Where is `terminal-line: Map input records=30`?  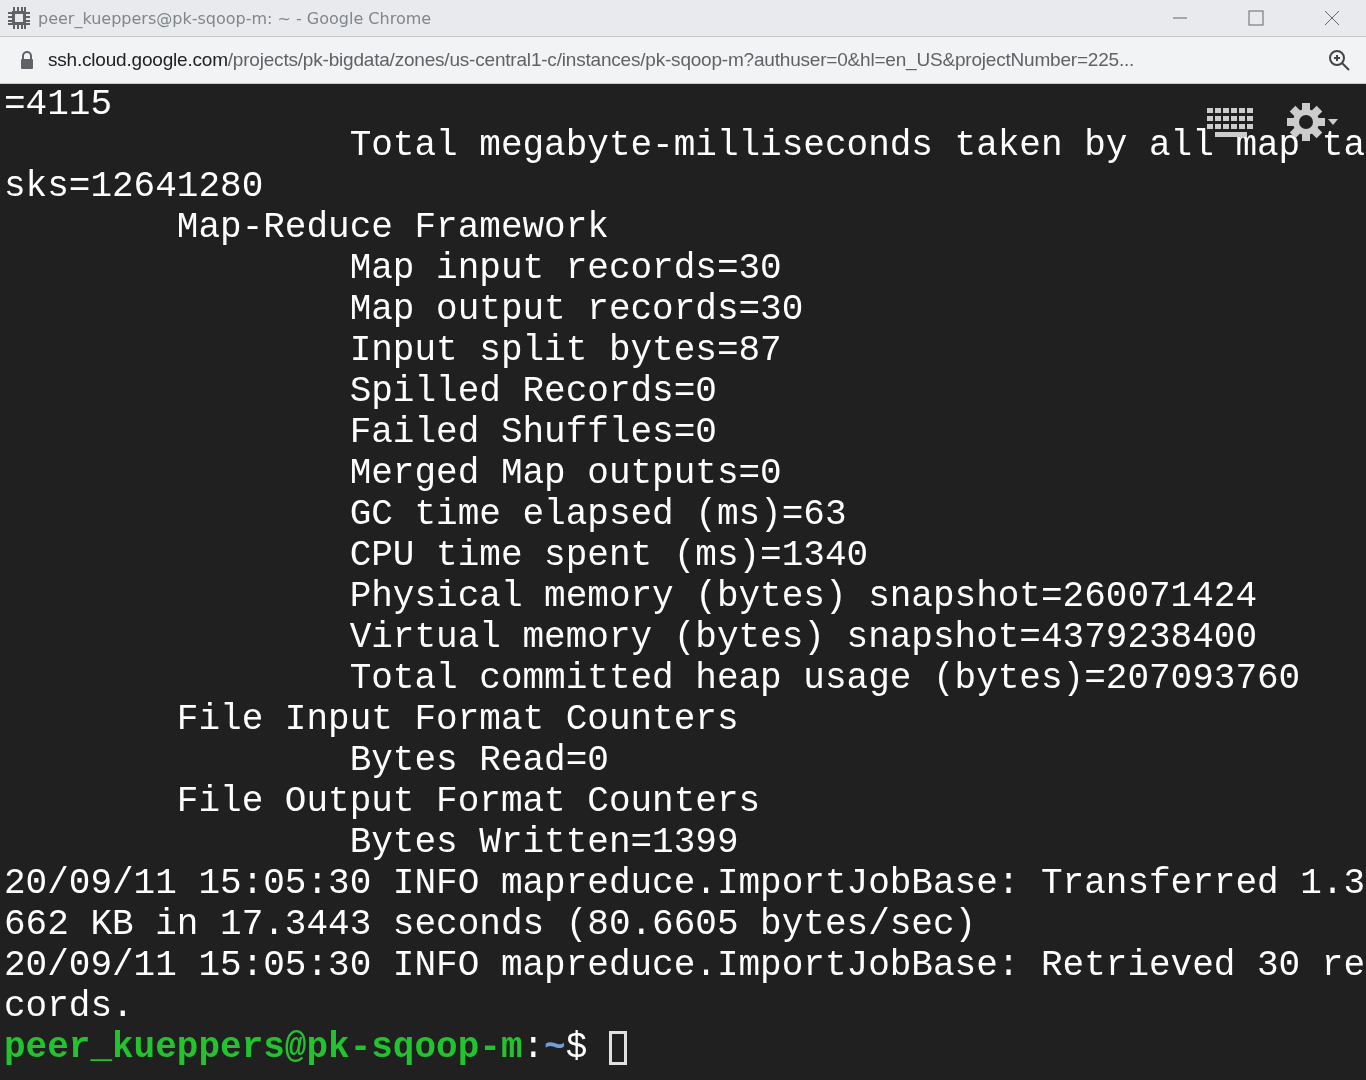
terminal-line: Map input records=30 is located at coordinates (565, 268).